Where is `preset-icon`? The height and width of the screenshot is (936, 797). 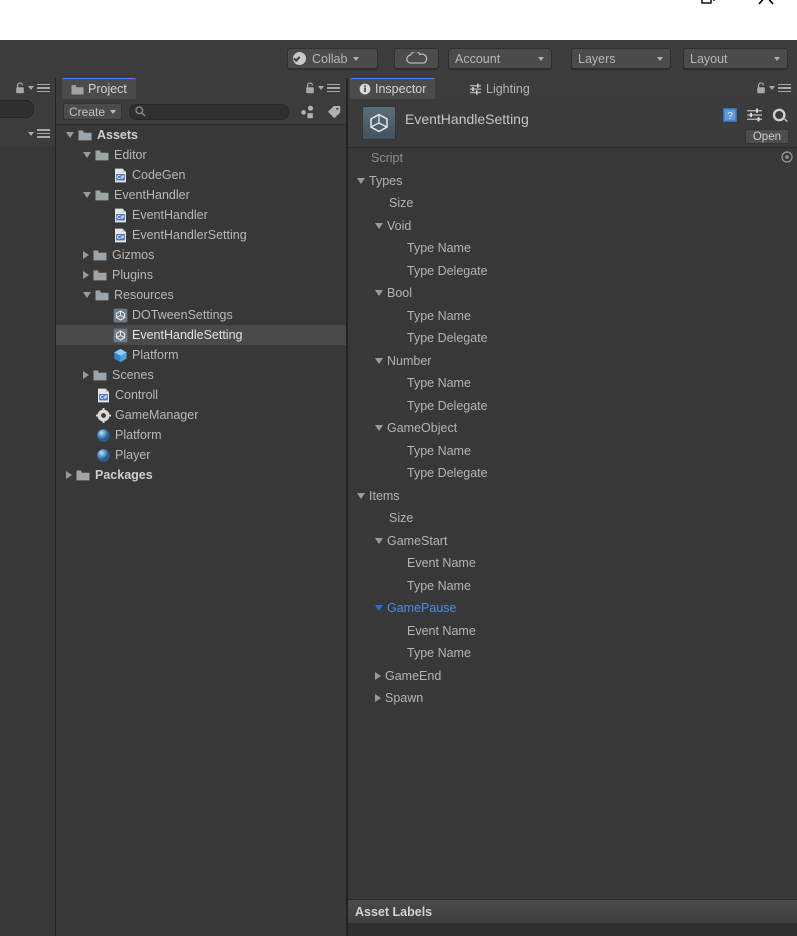 preset-icon is located at coordinates (755, 117).